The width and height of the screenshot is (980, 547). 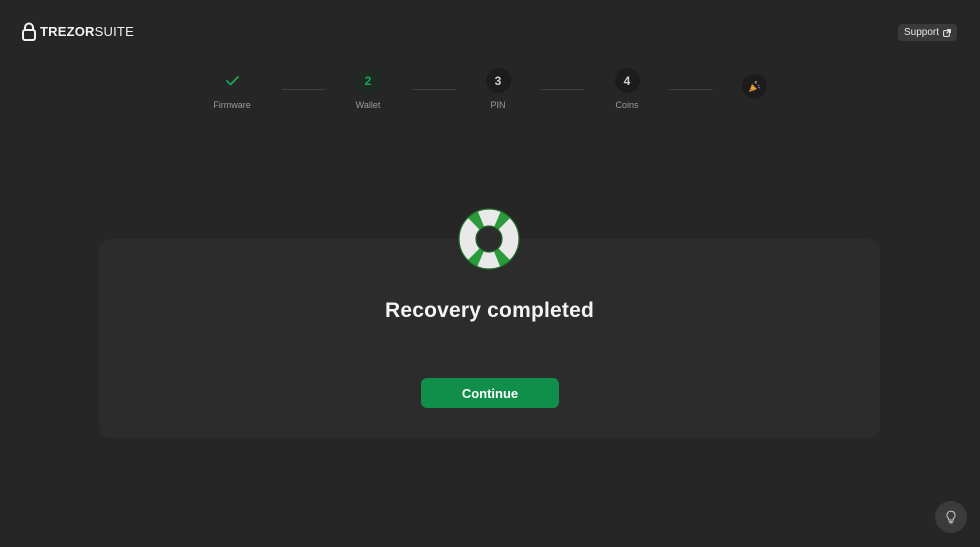 I want to click on step-wallet-label: Wallet, so click(x=368, y=105).